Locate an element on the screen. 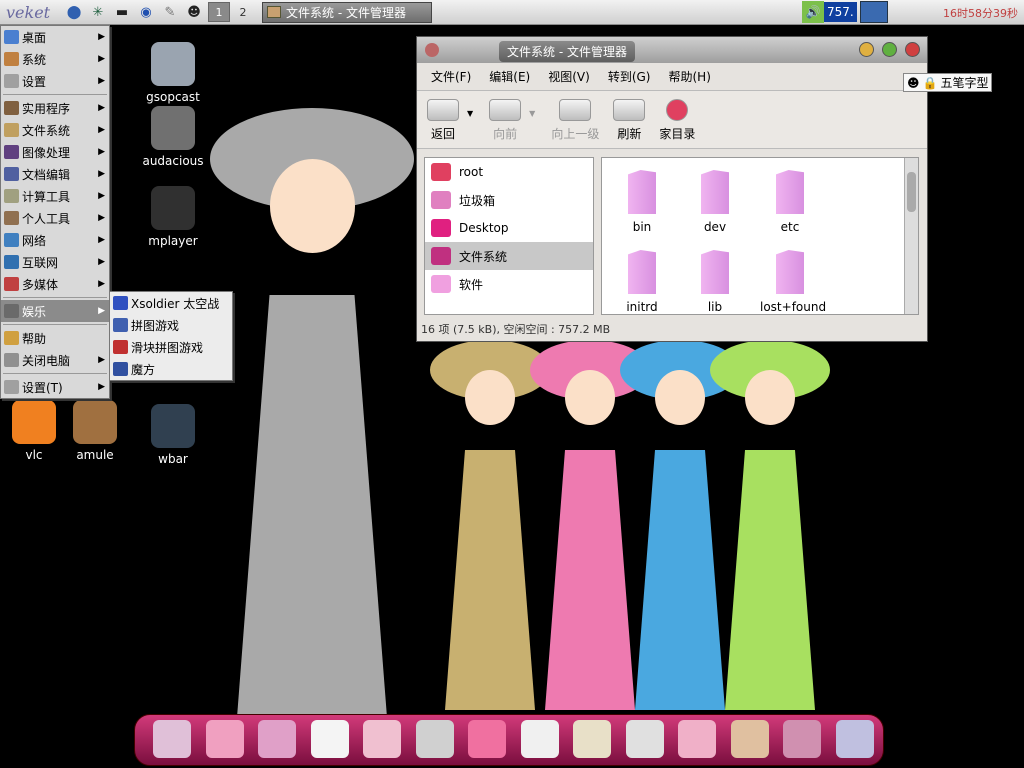 The height and width of the screenshot is (768, 1024). toolbar-button-4: 家目录 is located at coordinates (677, 120).